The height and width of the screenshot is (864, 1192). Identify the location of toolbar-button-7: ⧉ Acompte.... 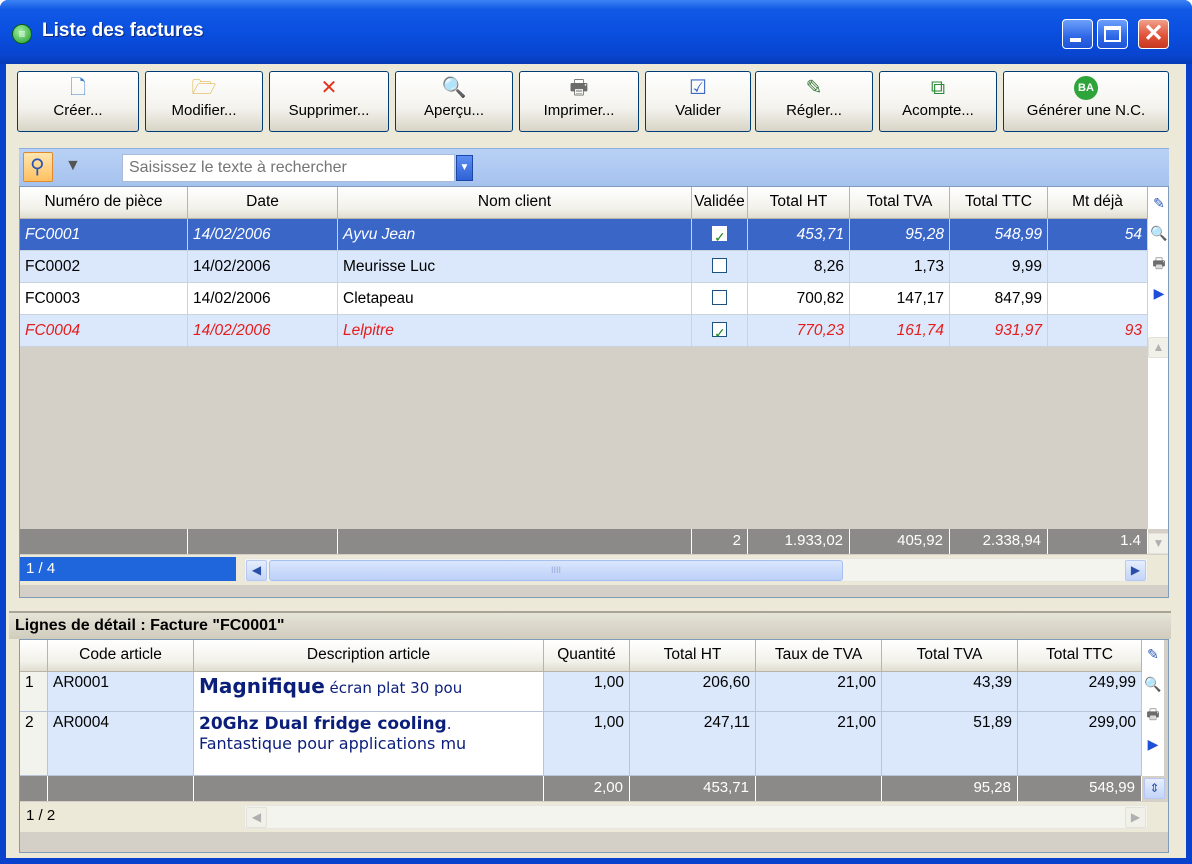
(938, 101).